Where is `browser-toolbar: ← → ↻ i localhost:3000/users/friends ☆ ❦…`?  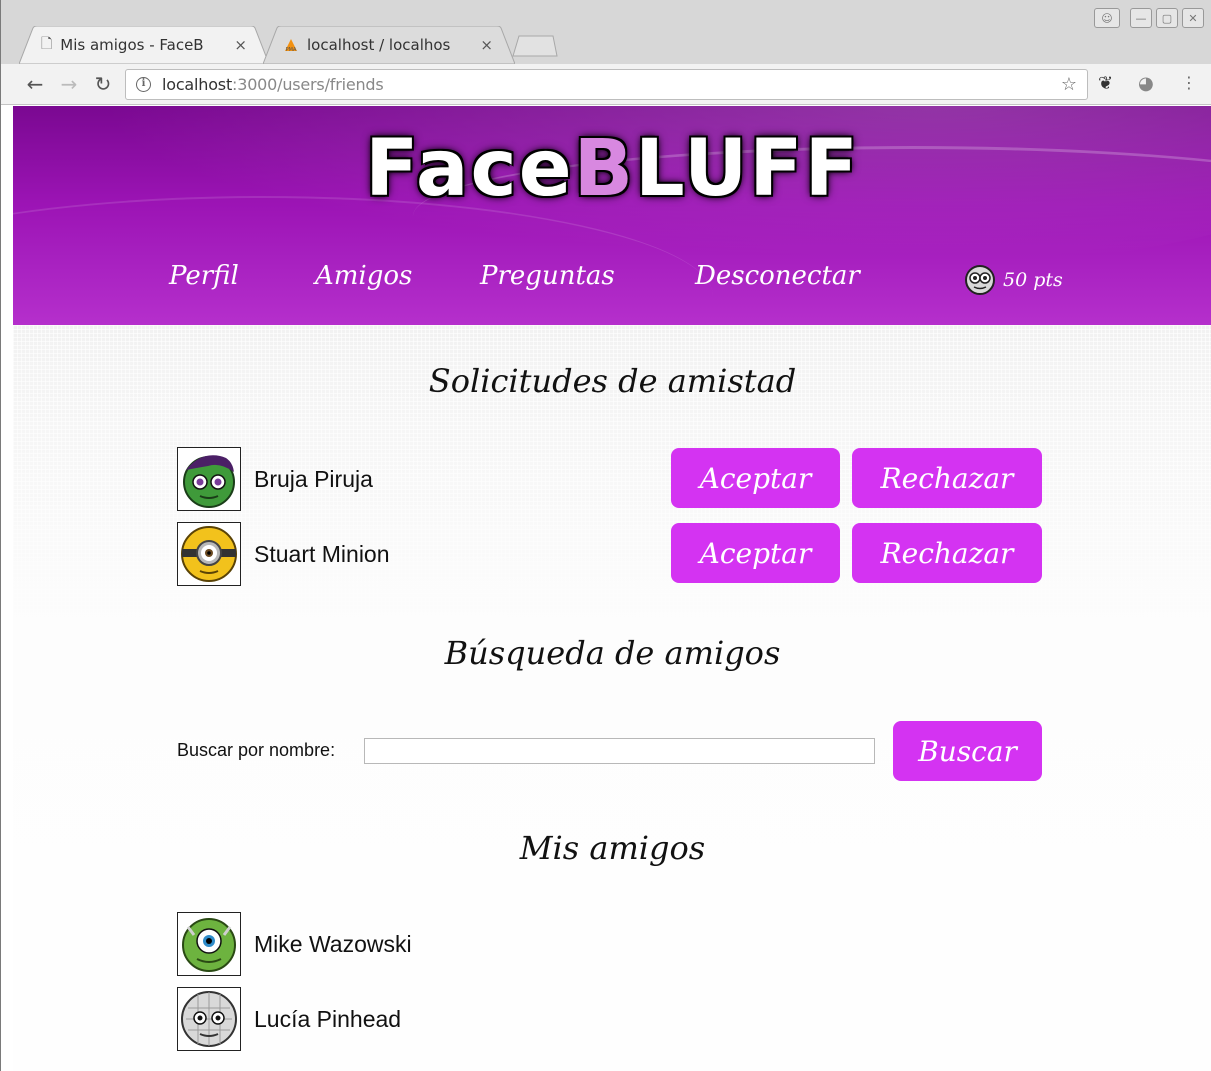 browser-toolbar: ← → ↻ i localhost:3000/users/friends ☆ ❦… is located at coordinates (606, 84).